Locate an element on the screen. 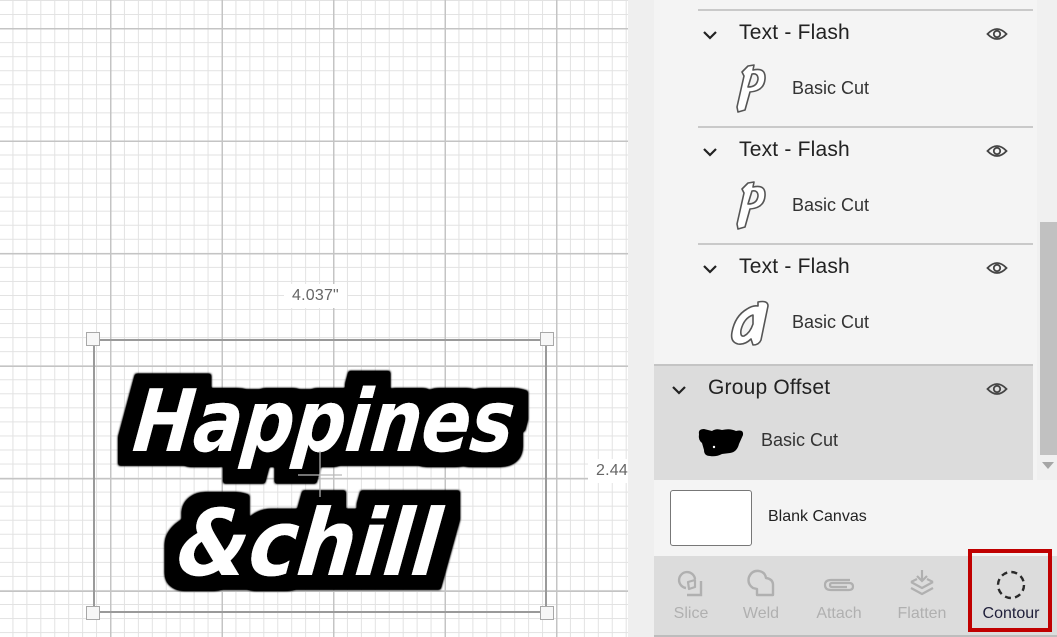 This screenshot has width=1057, height=637. attach-button: Attach is located at coordinates (839, 595).